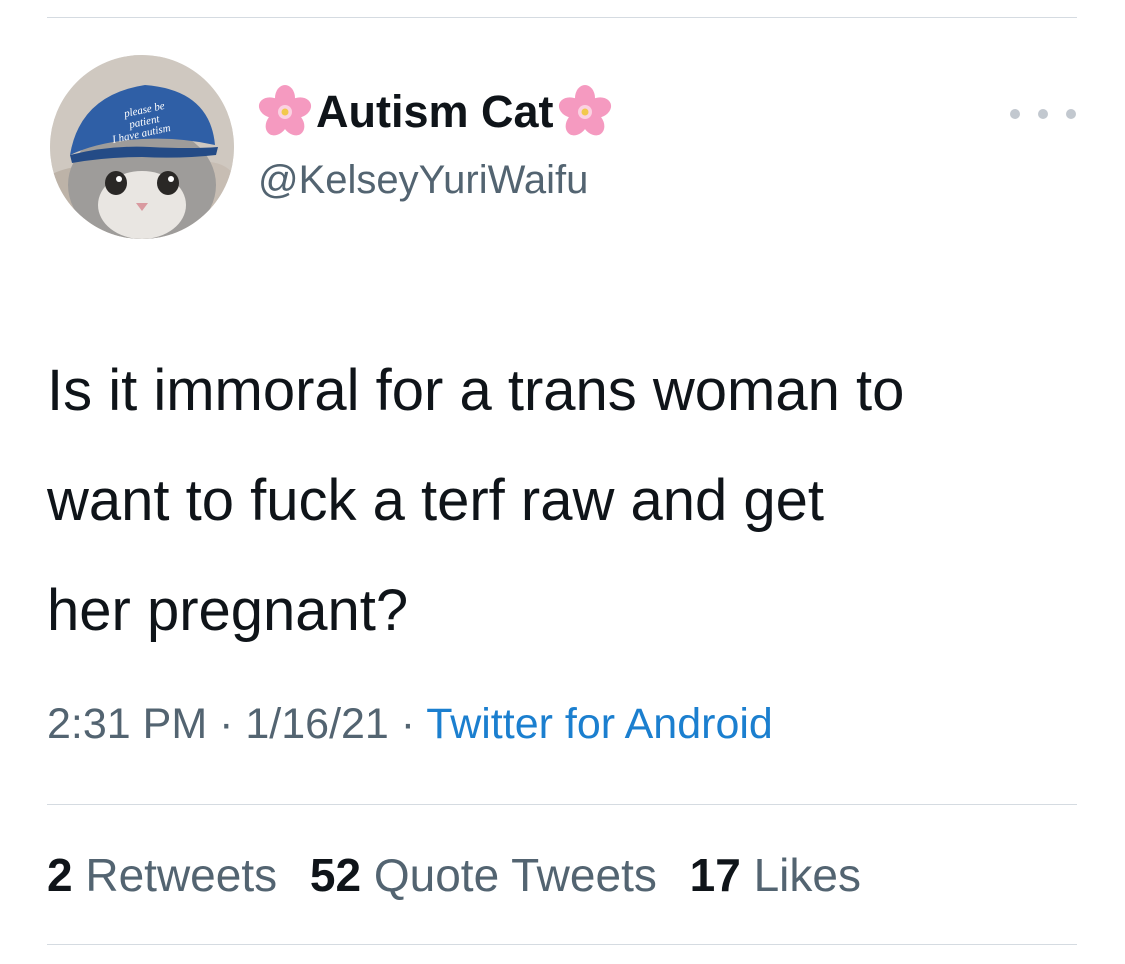 The image size is (1125, 964). Describe the element at coordinates (562, 804) in the screenshot. I see `stats-top-divider` at that location.